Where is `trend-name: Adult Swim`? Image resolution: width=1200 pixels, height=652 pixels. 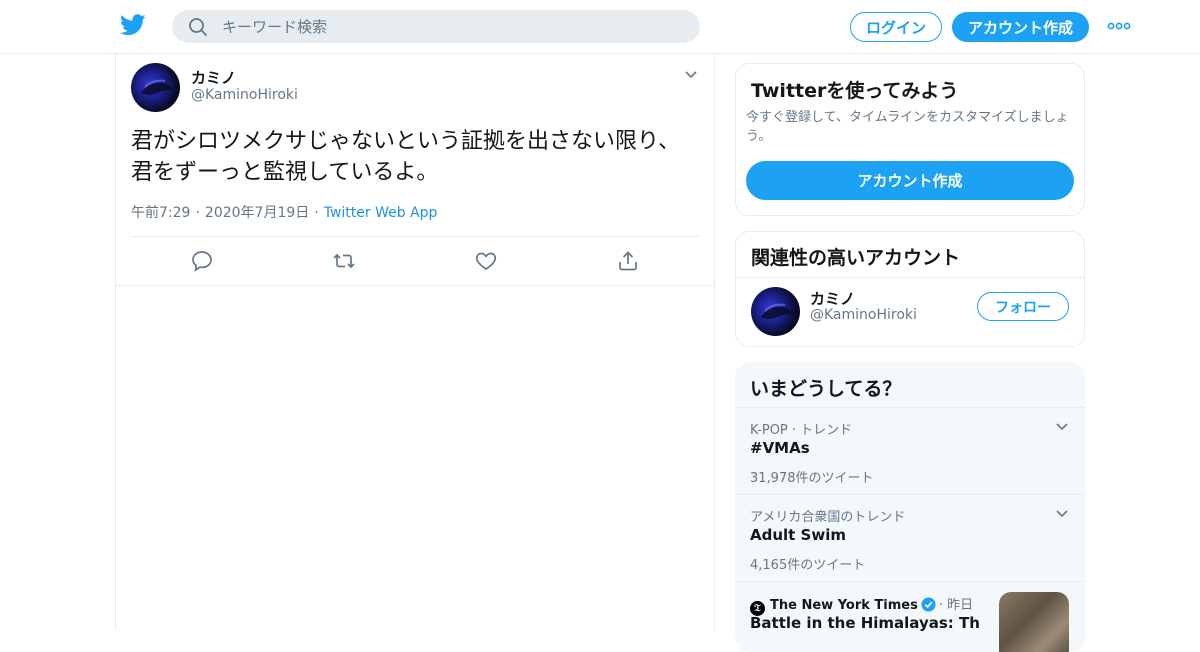 trend-name: Adult Swim is located at coordinates (798, 535).